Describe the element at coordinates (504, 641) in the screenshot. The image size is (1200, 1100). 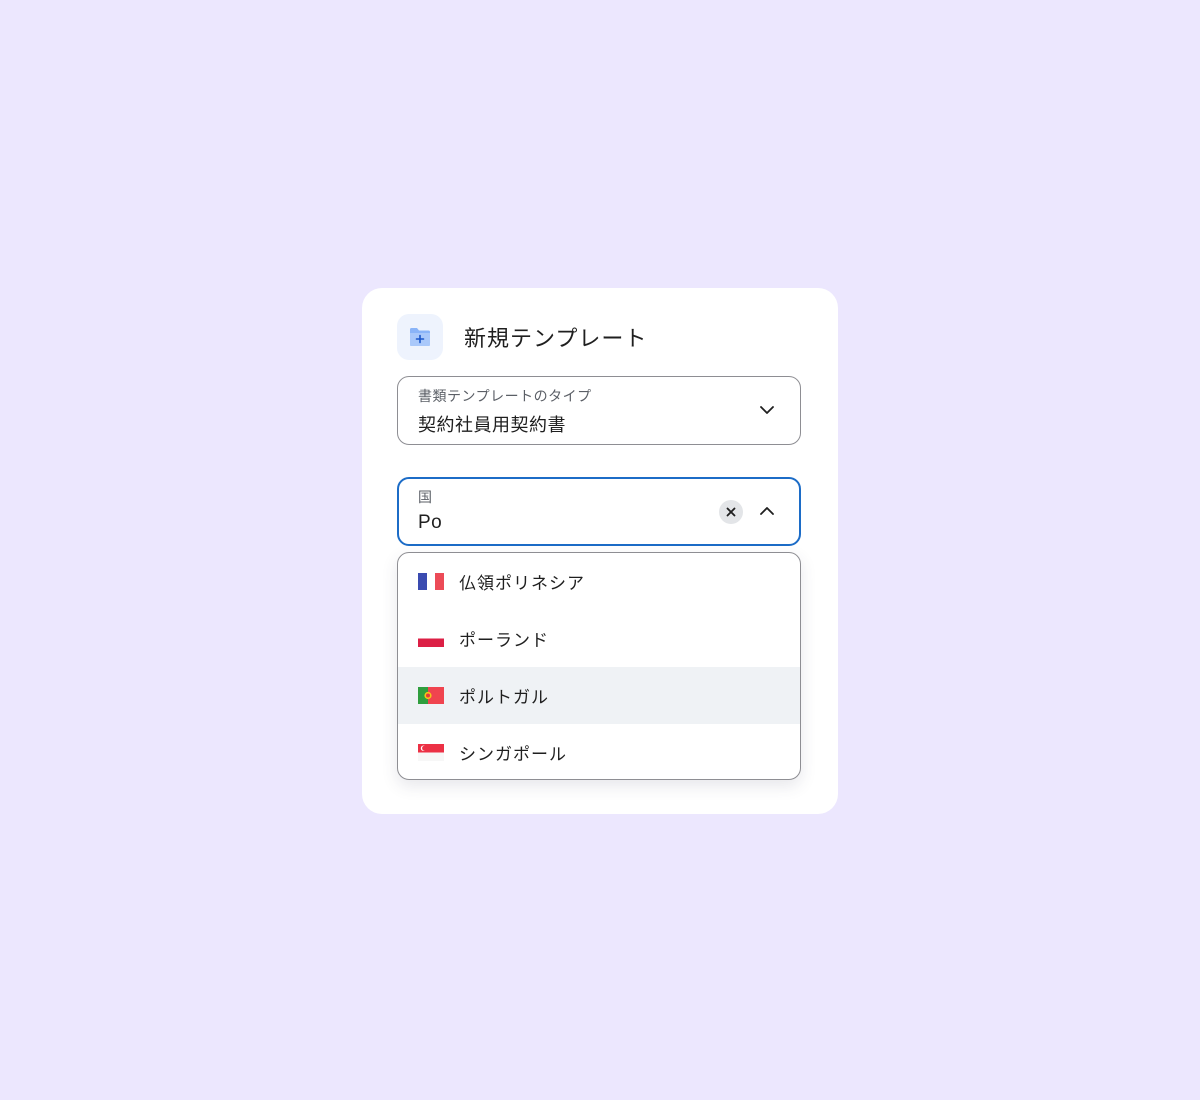
I see `option-label: ポーランド` at that location.